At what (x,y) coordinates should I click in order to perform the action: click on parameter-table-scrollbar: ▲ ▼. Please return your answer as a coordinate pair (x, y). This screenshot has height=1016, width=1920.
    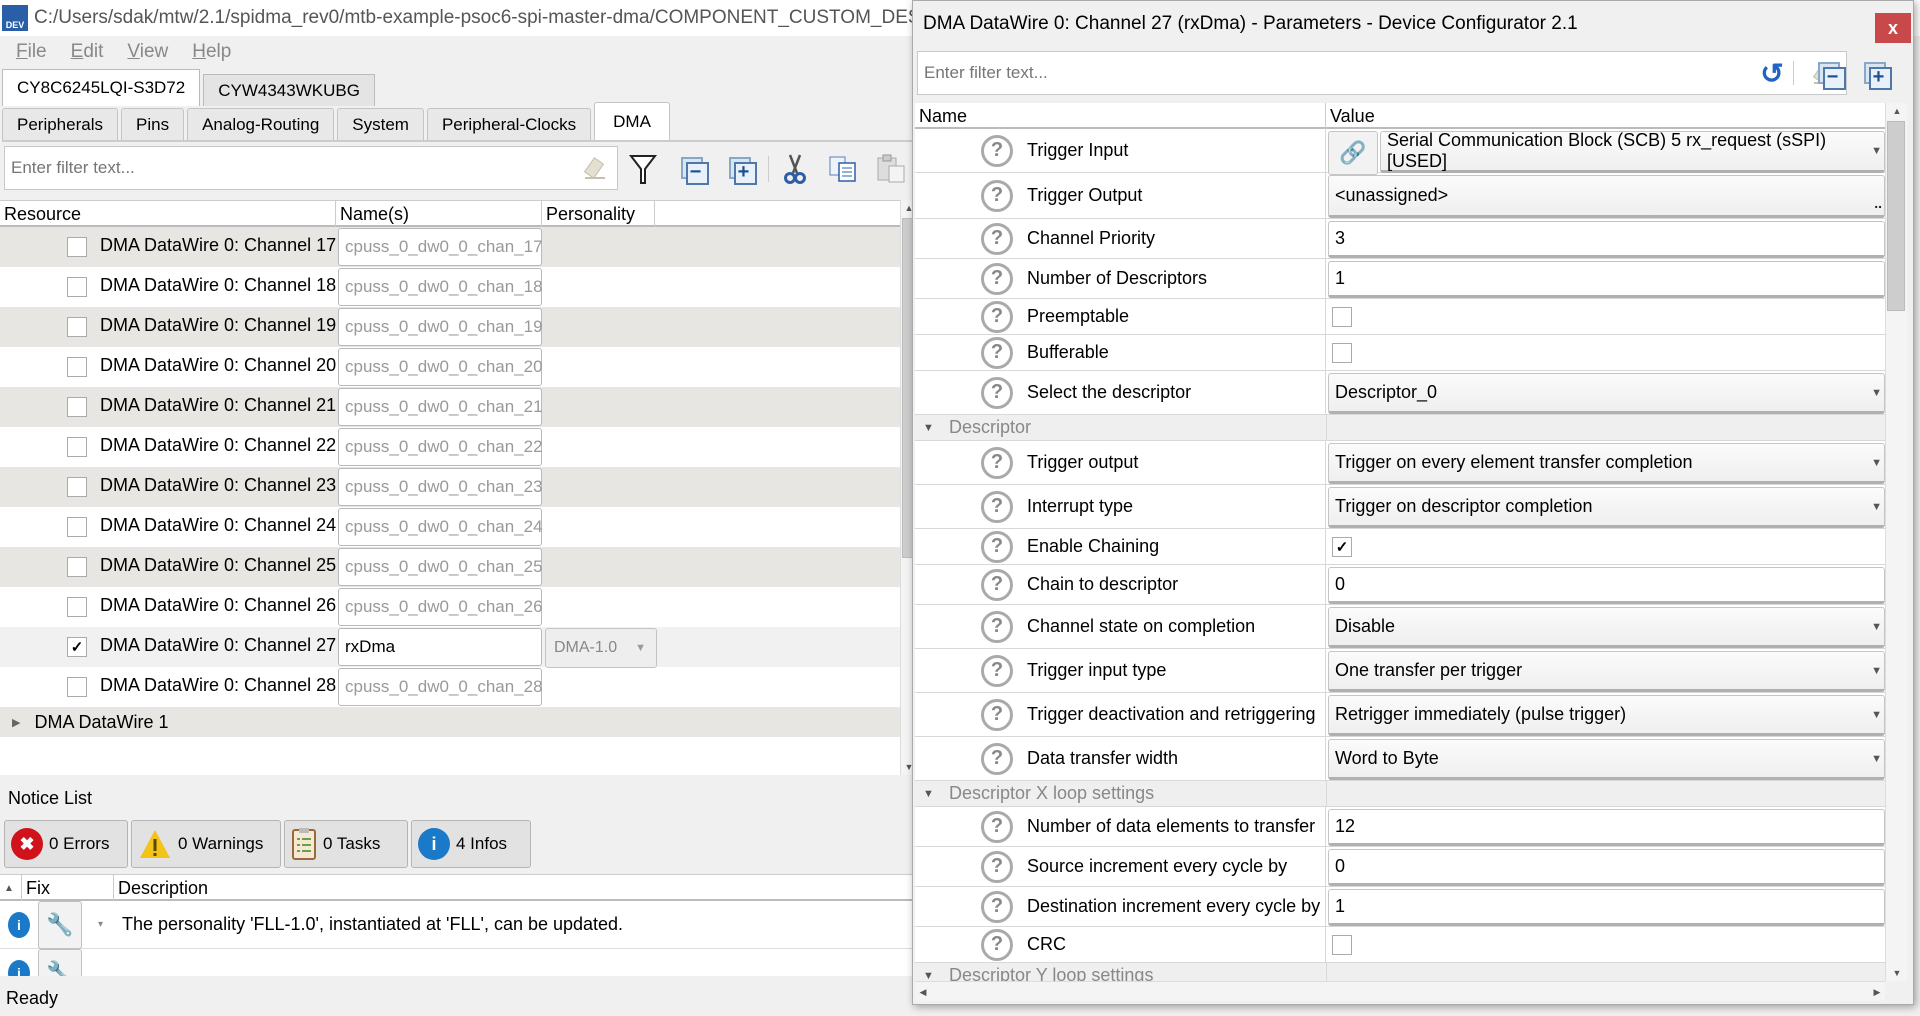
    Looking at the image, I should click on (1896, 542).